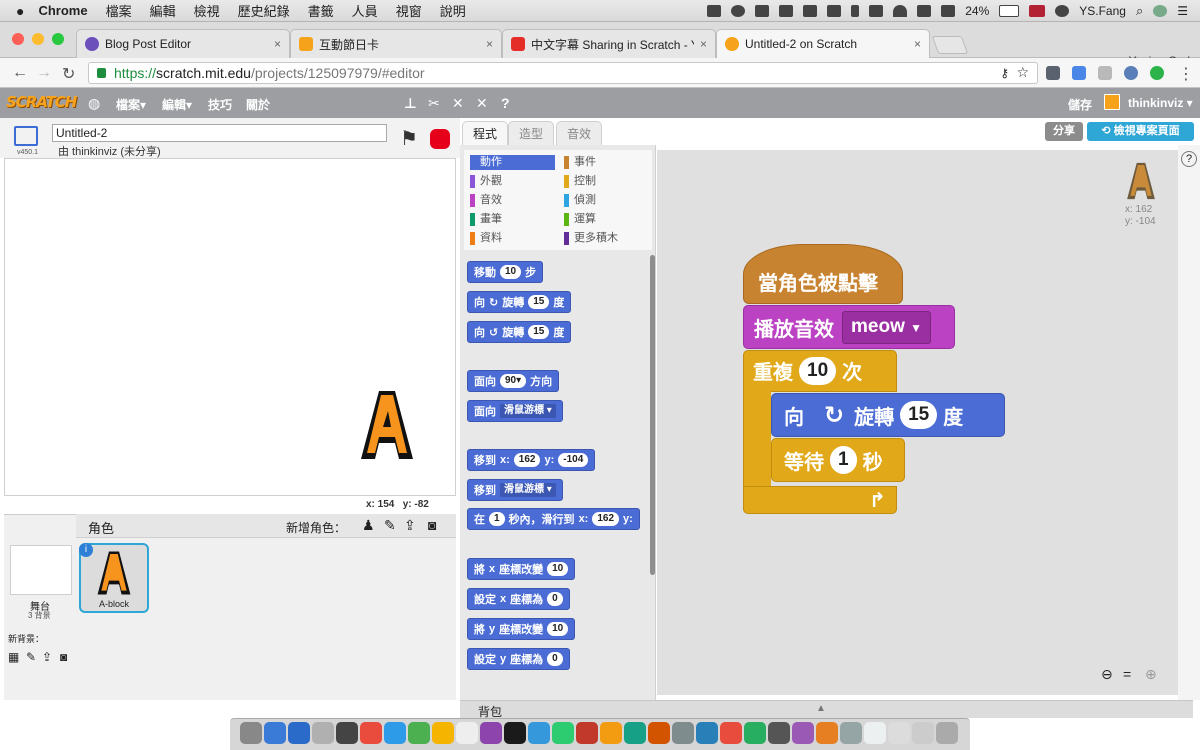 The height and width of the screenshot is (750, 1200). Describe the element at coordinates (555, 599) in the screenshot. I see `block-input: 0` at that location.